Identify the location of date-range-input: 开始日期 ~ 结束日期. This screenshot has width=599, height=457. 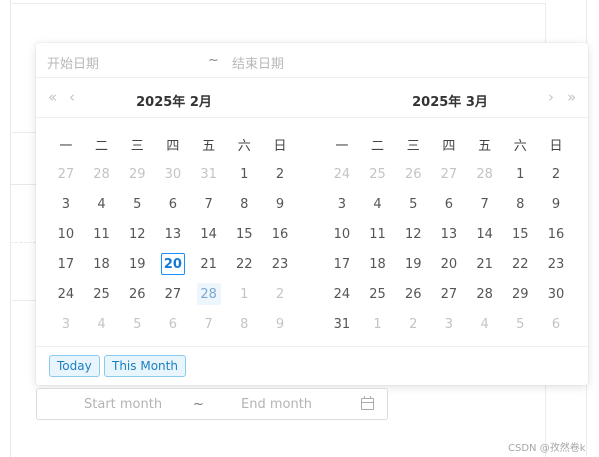
(312, 60).